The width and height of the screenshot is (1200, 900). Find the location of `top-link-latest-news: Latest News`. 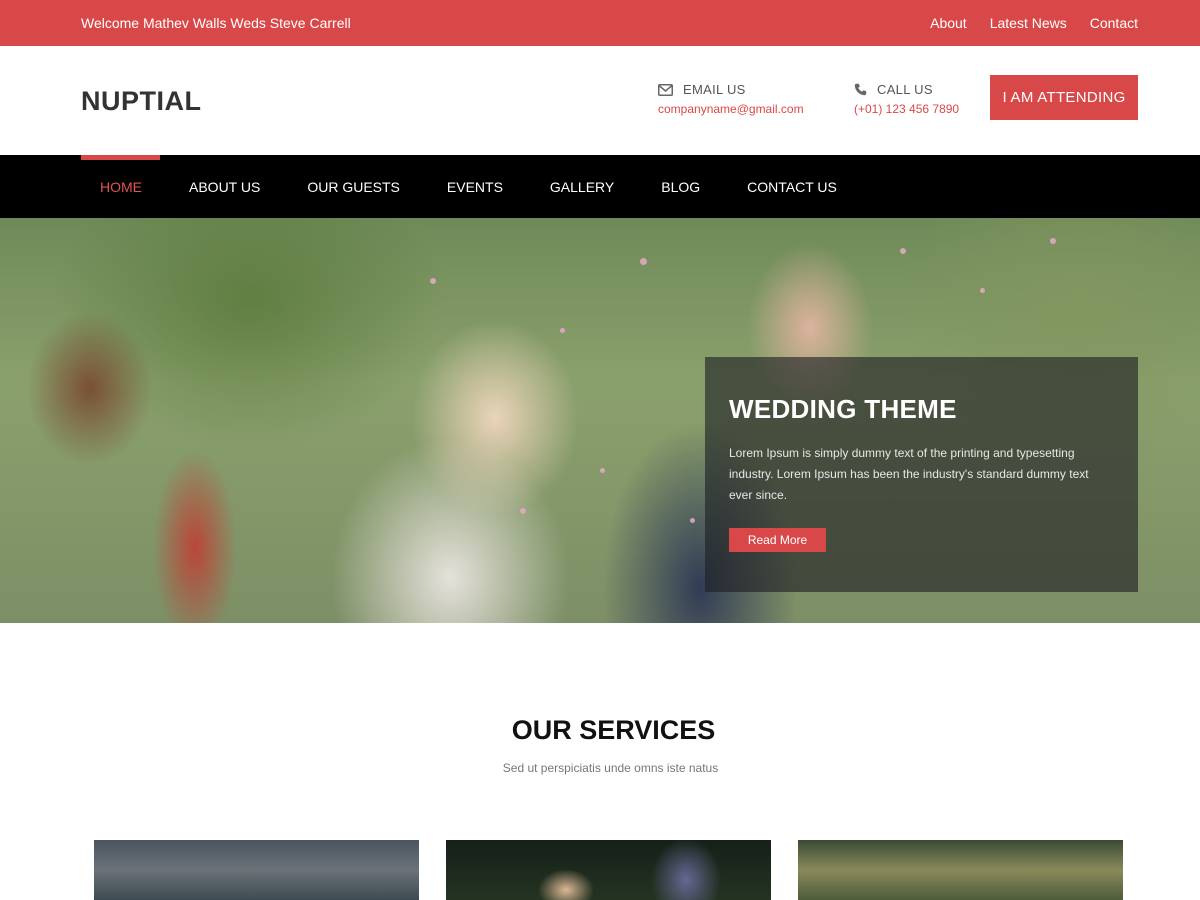

top-link-latest-news: Latest News is located at coordinates (1028, 23).